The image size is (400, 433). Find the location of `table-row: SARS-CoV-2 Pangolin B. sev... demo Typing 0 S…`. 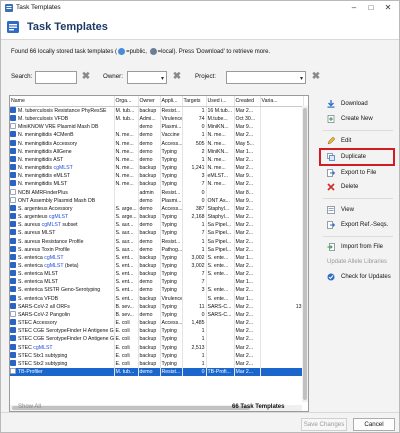

table-row: SARS-CoV-2 Pangolin B. sev... demo Typing 0 S… is located at coordinates (157, 315).